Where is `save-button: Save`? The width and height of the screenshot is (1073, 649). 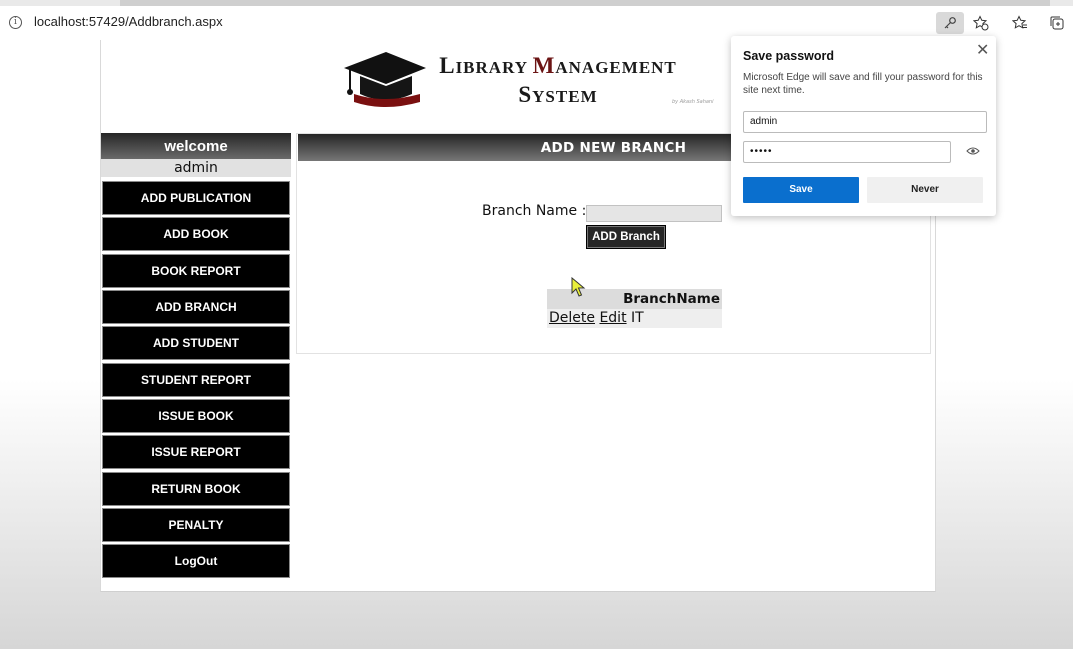 save-button: Save is located at coordinates (801, 190).